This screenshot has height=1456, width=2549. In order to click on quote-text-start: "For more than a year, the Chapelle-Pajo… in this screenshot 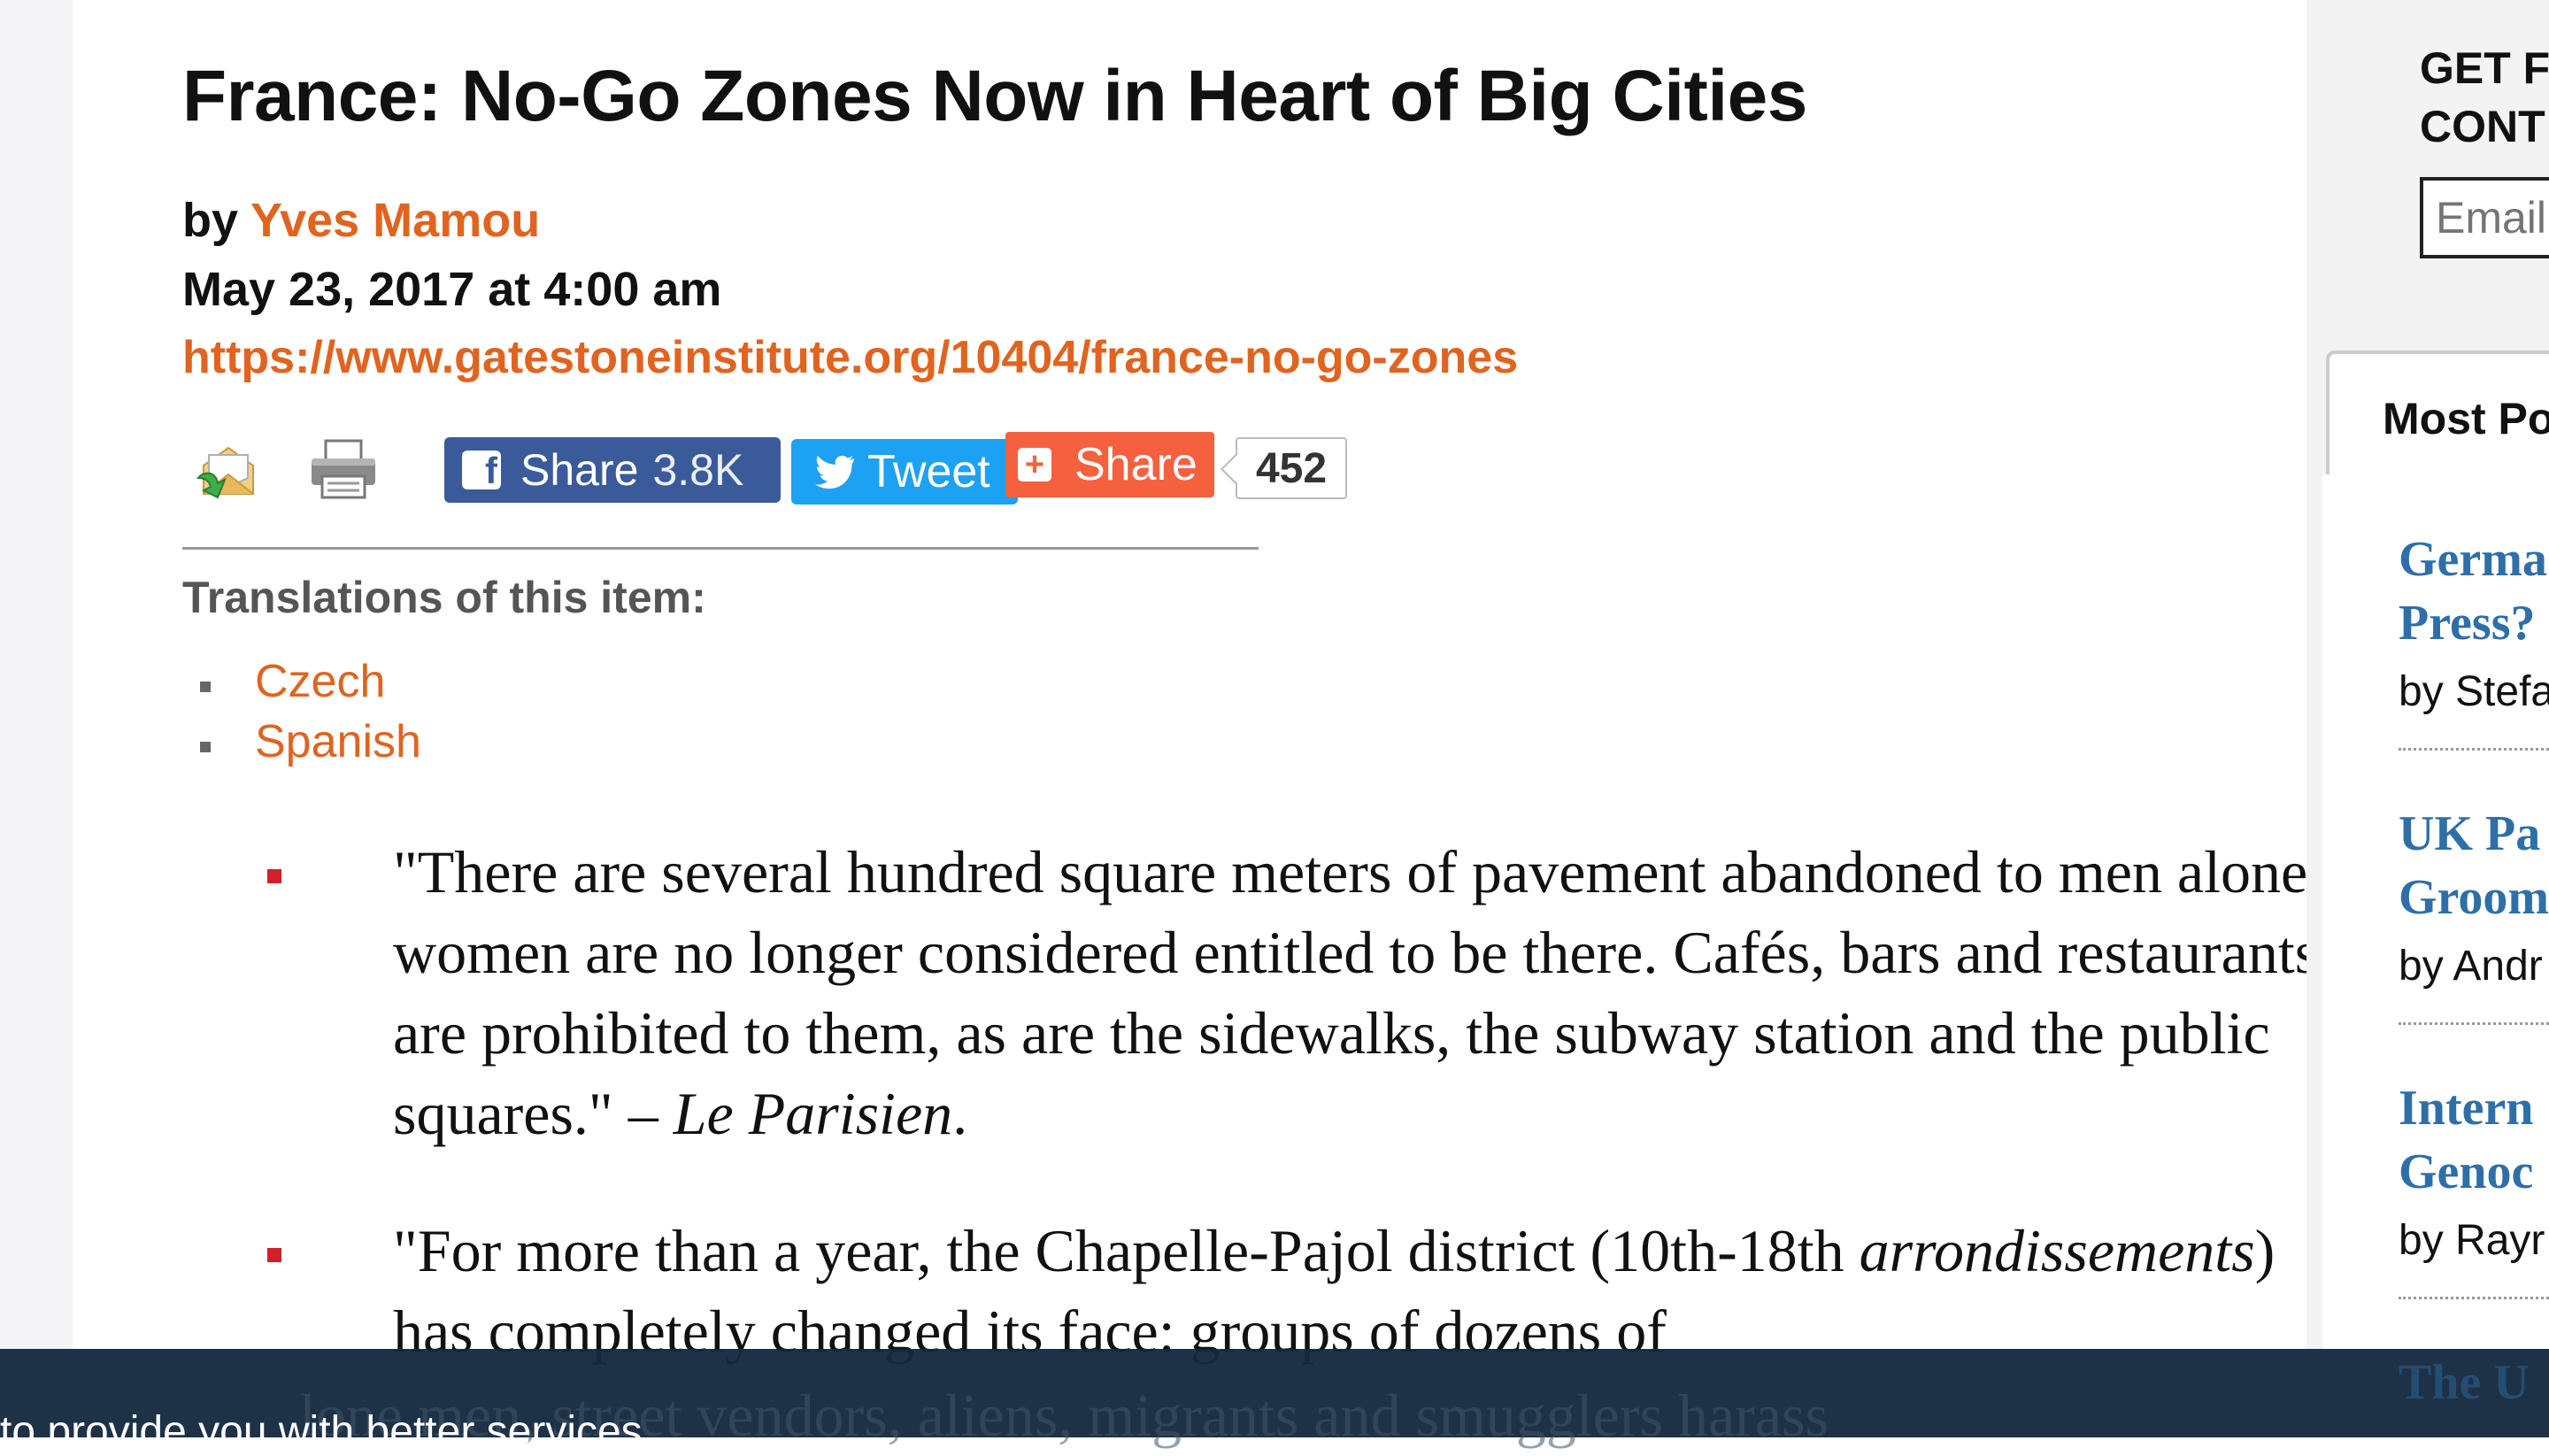, I will do `click(1127, 1250)`.